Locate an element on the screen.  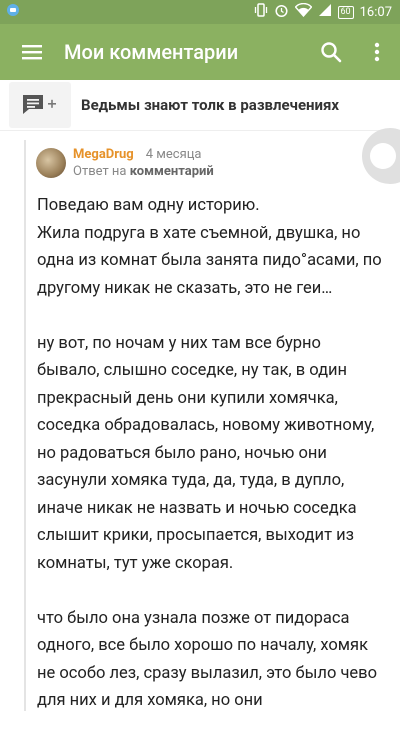
comment-header: MegaDrug 4 месяца Ответ на комментарий is located at coordinates (125, 163).